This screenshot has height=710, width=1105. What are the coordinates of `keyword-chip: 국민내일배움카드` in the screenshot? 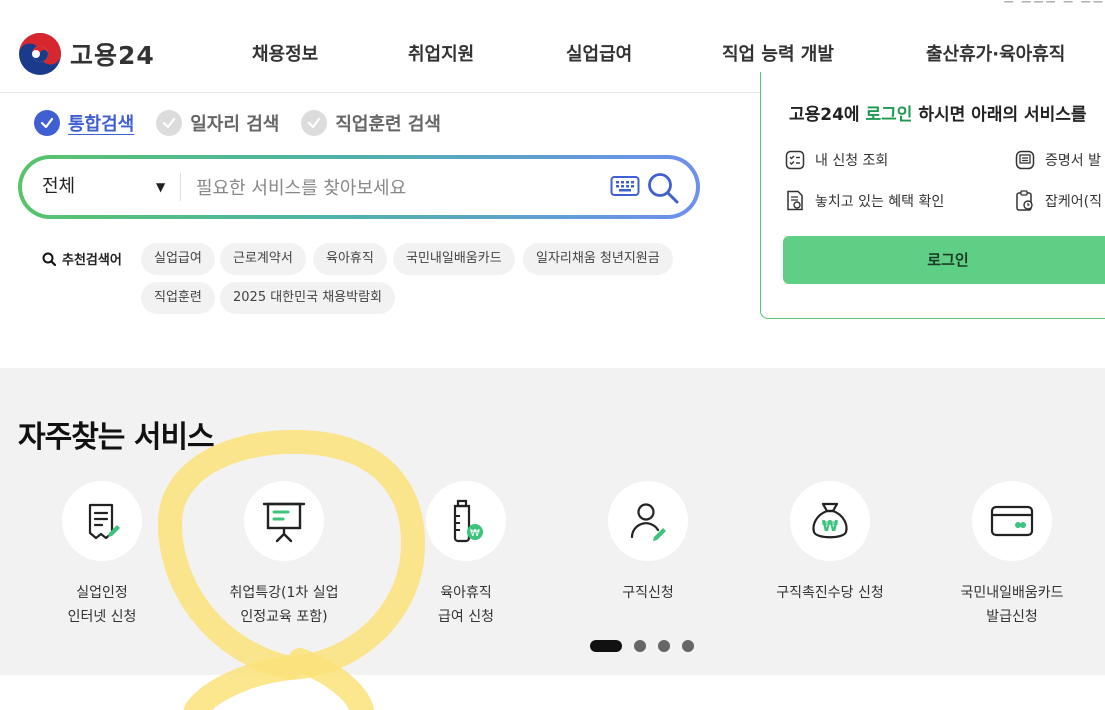 It's located at (454, 259).